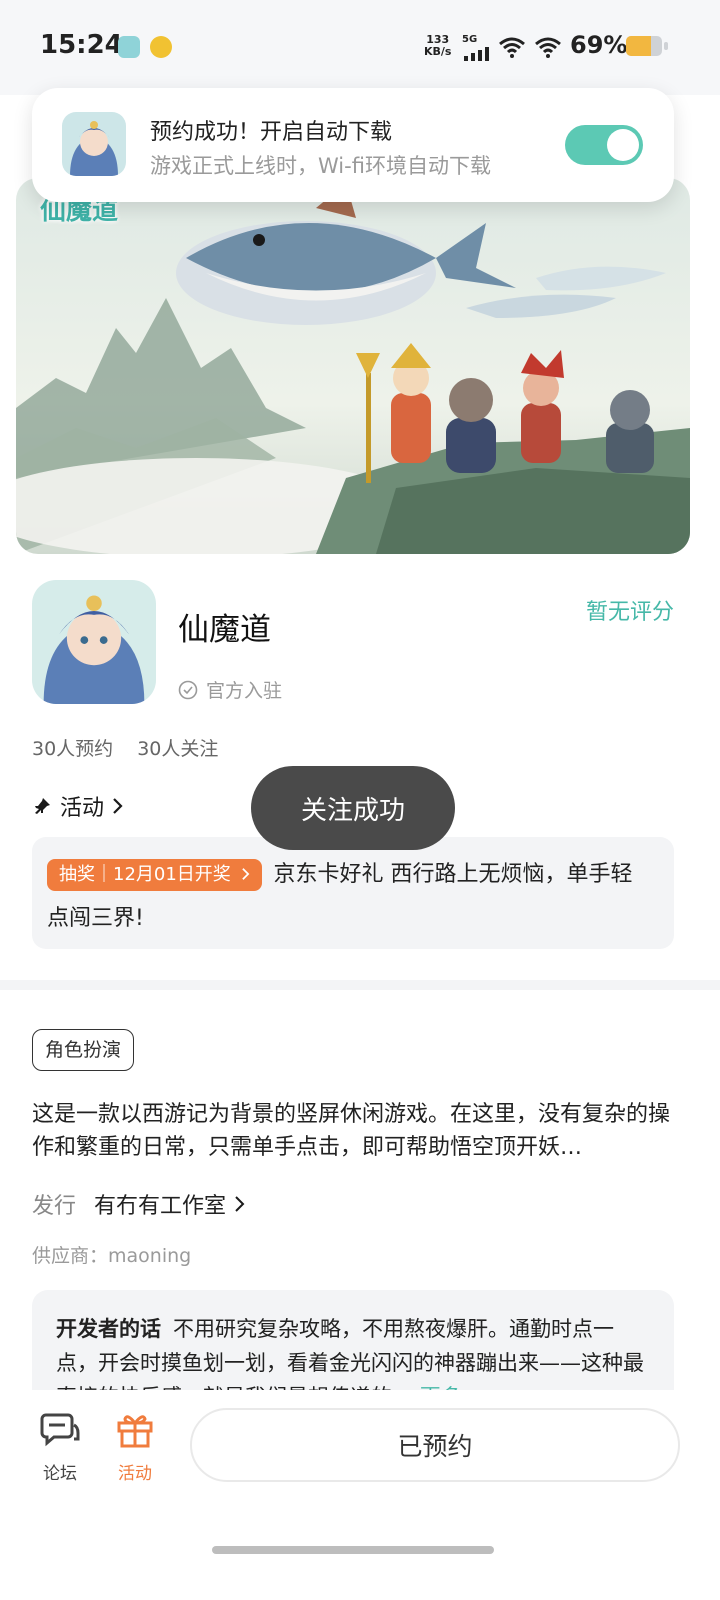  I want to click on tab-forum-label: 论坛, so click(60, 1474).